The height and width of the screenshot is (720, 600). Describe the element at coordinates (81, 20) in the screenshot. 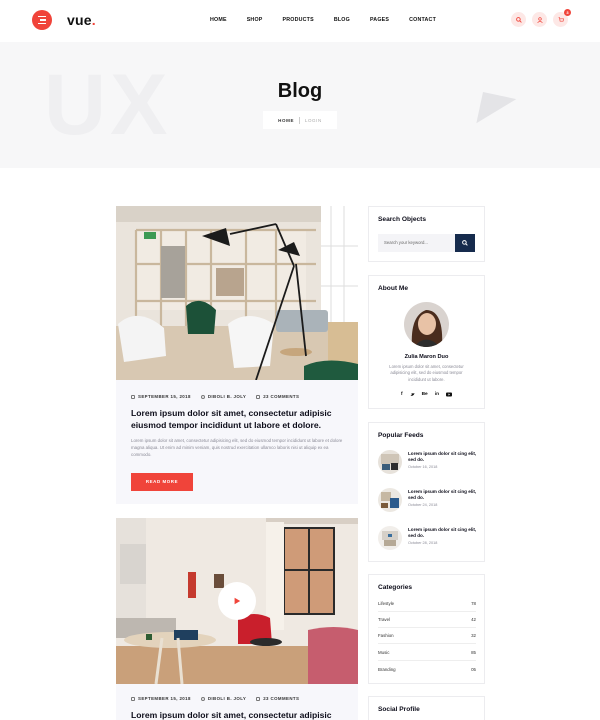

I see `site-logo: vue.` at that location.